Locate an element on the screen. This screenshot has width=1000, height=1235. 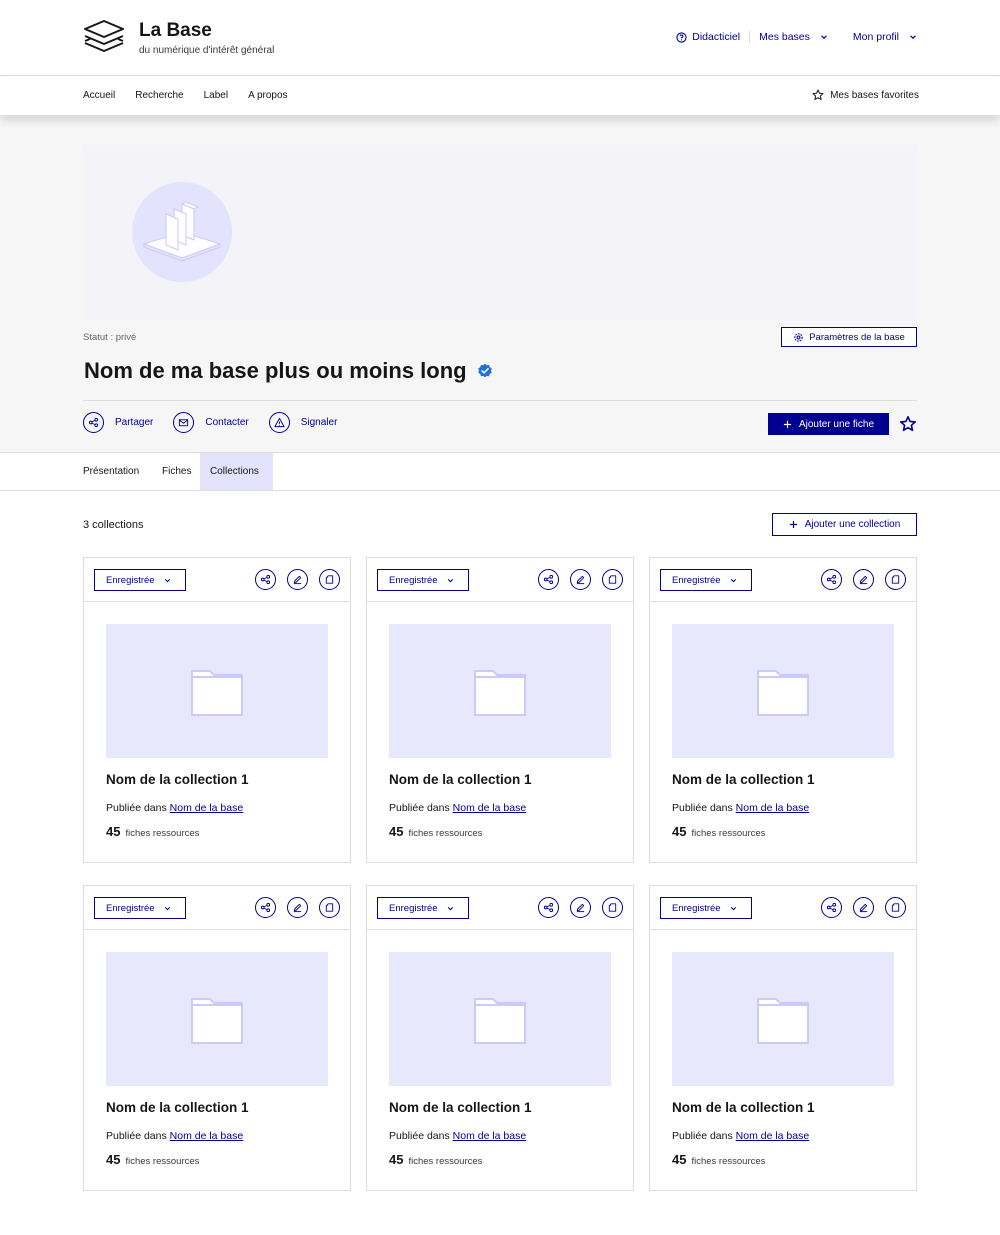
add-fiche-button: Ajouter une fiche is located at coordinates (828, 424).